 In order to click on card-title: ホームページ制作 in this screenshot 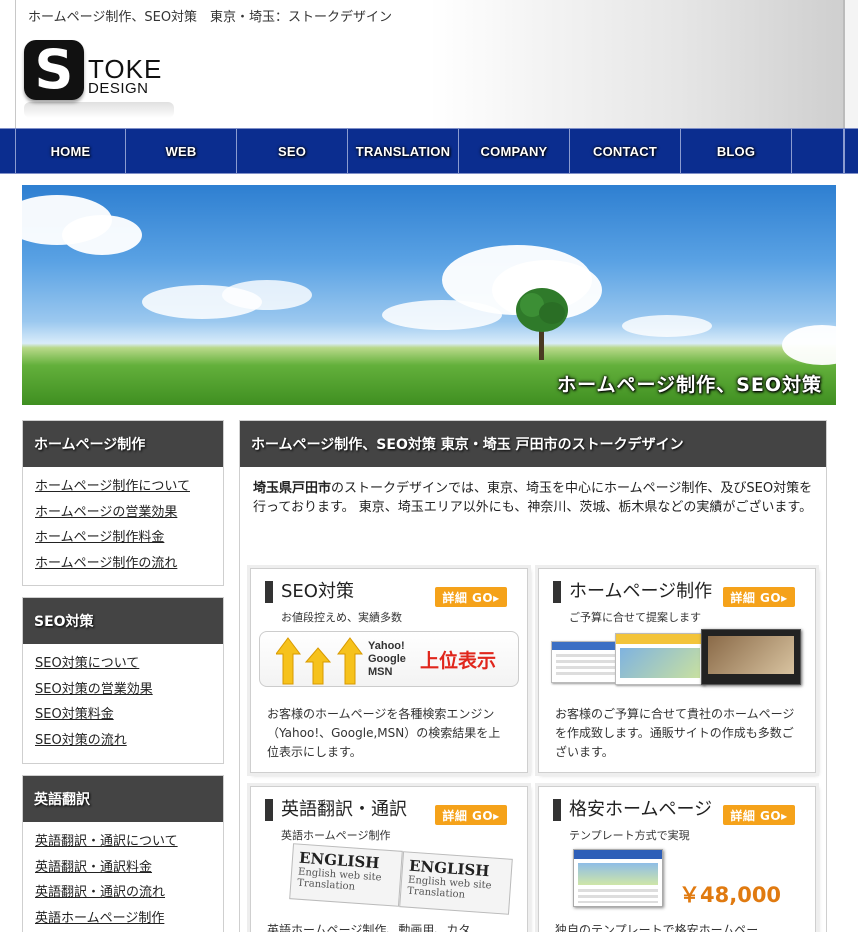, I will do `click(632, 592)`.